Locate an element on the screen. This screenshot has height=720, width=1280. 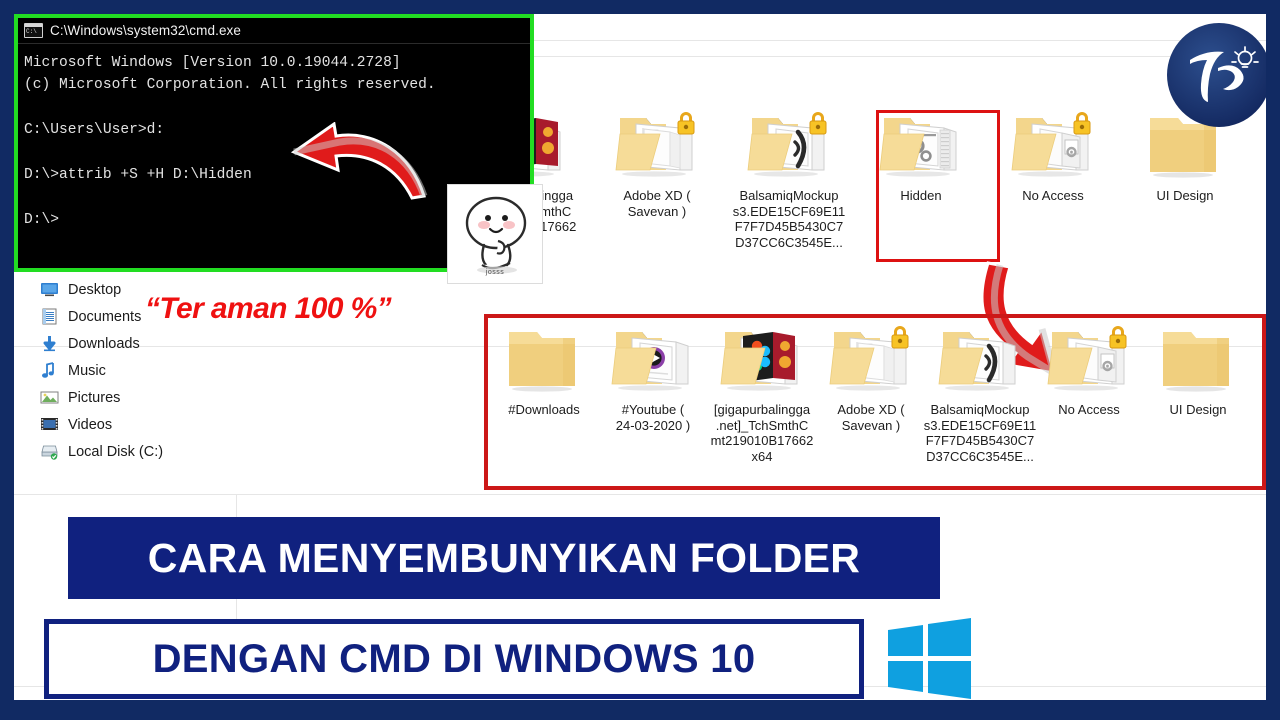
downloads-arrow-icon is located at coordinates (49, 343).